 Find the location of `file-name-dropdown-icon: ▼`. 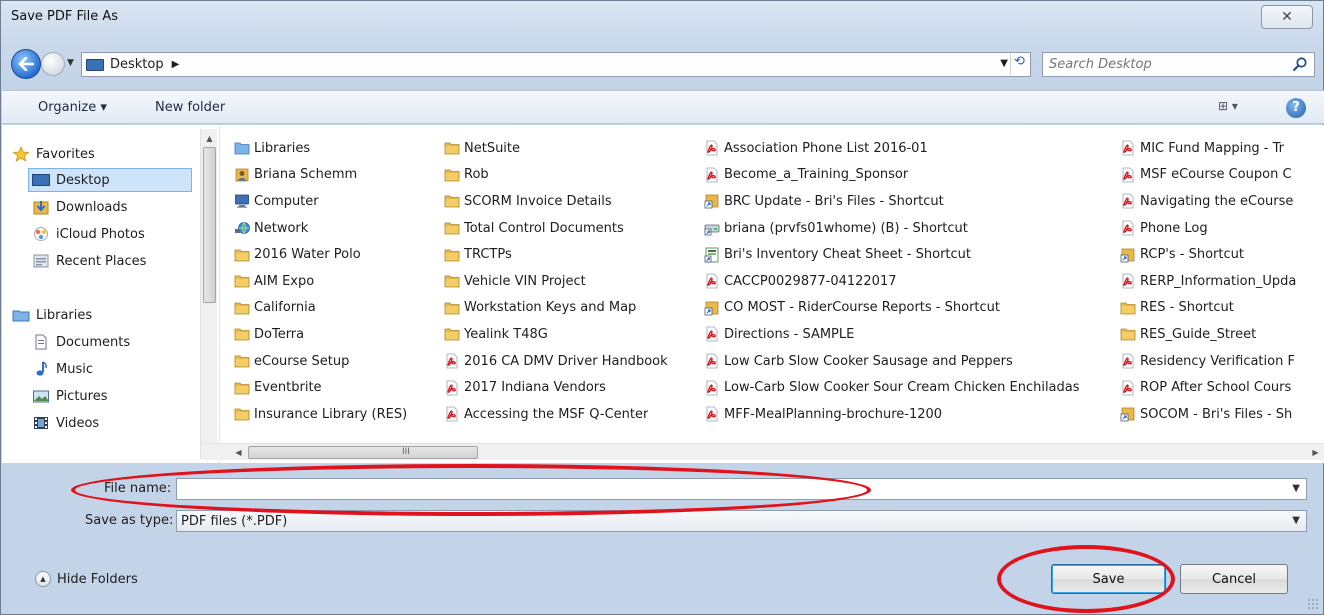

file-name-dropdown-icon: ▼ is located at coordinates (1296, 488).